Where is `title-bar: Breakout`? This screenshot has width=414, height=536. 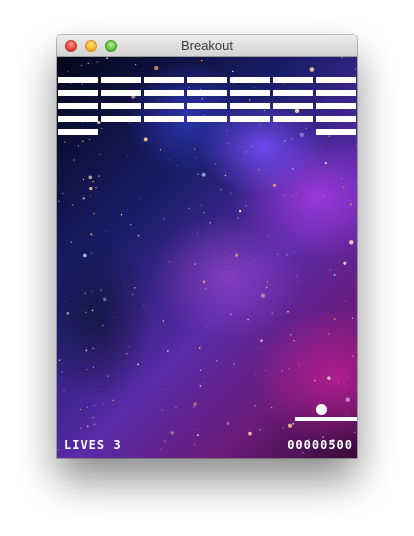 title-bar: Breakout is located at coordinates (207, 46).